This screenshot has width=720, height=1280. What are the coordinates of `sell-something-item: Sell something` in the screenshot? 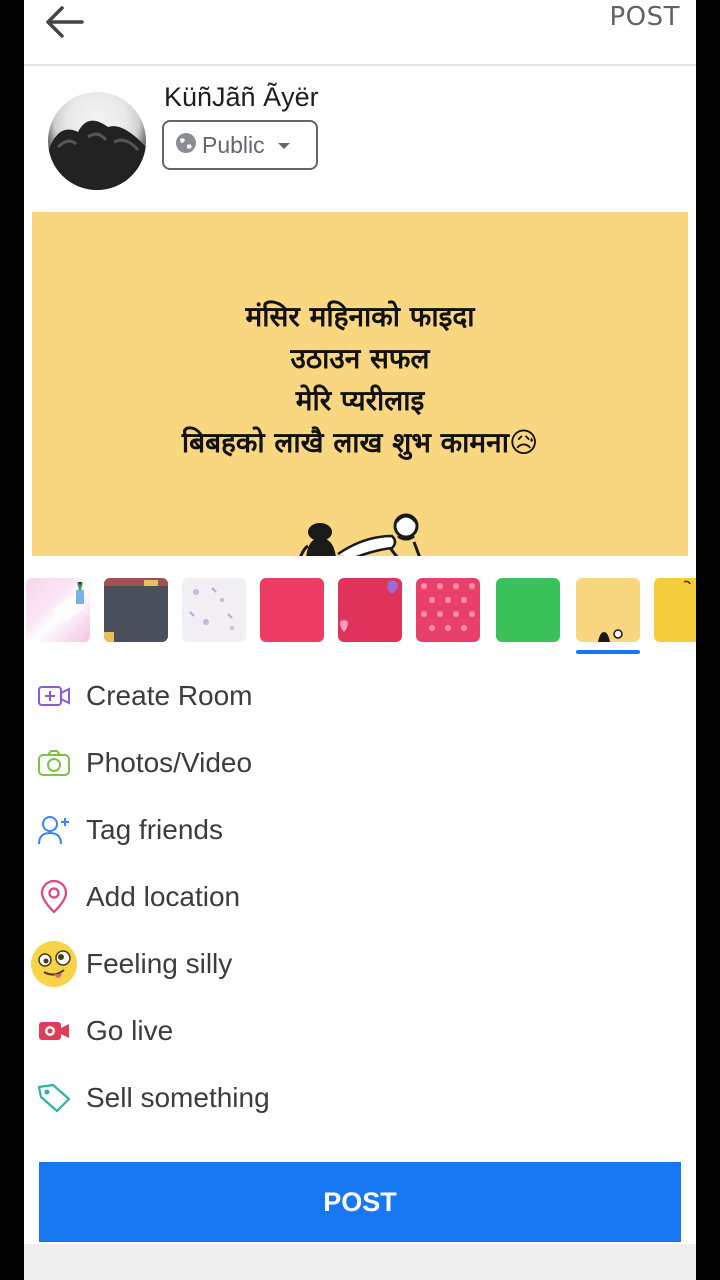 It's located at (360, 1099).